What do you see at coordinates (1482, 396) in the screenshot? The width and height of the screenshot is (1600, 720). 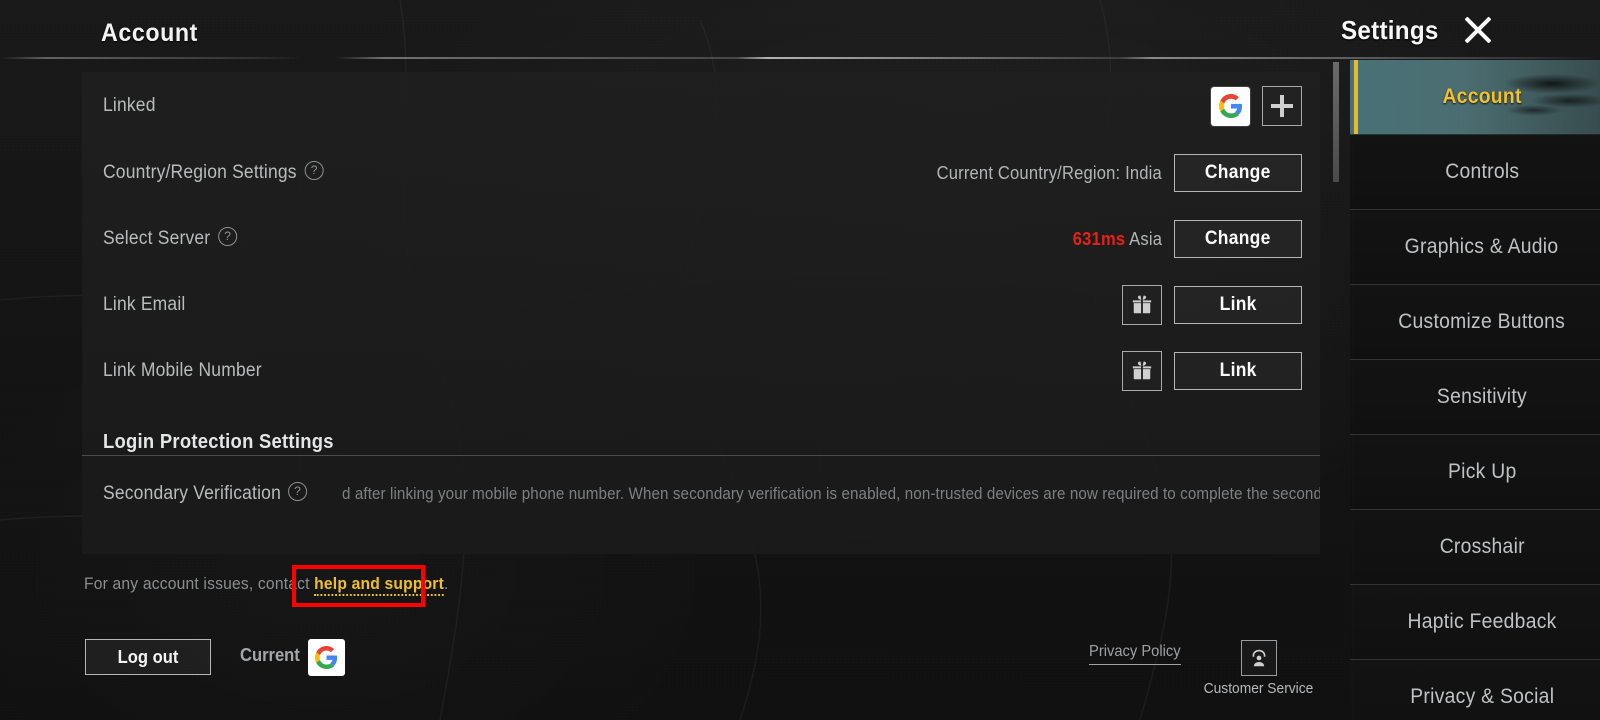 I see `sidebar-item-label: Sensitivity` at bounding box center [1482, 396].